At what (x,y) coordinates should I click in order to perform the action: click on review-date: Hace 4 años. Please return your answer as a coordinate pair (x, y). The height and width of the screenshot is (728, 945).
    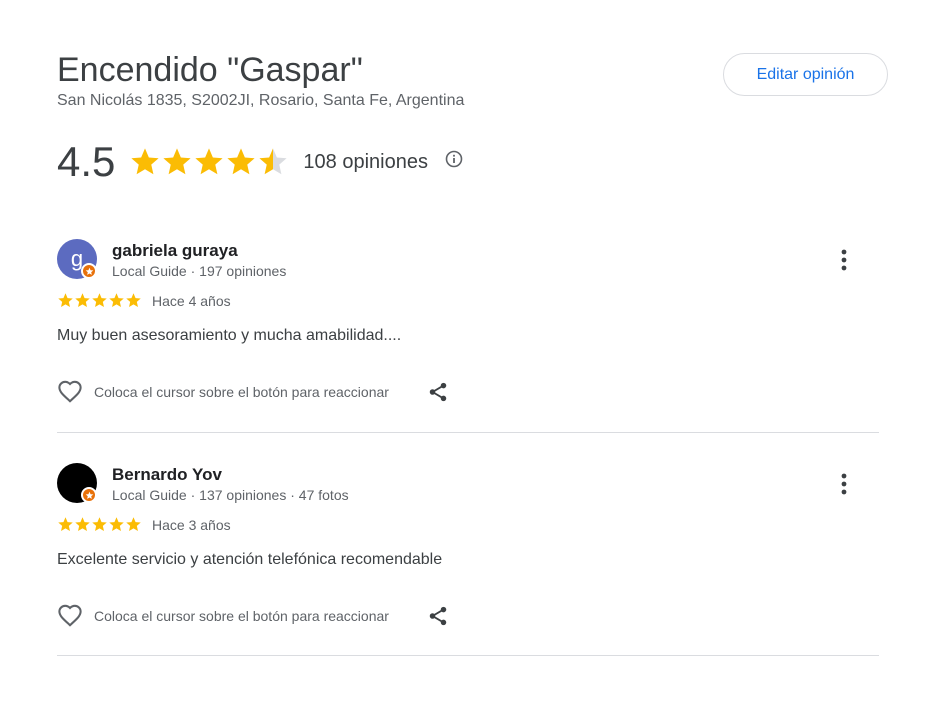
    Looking at the image, I should click on (191, 300).